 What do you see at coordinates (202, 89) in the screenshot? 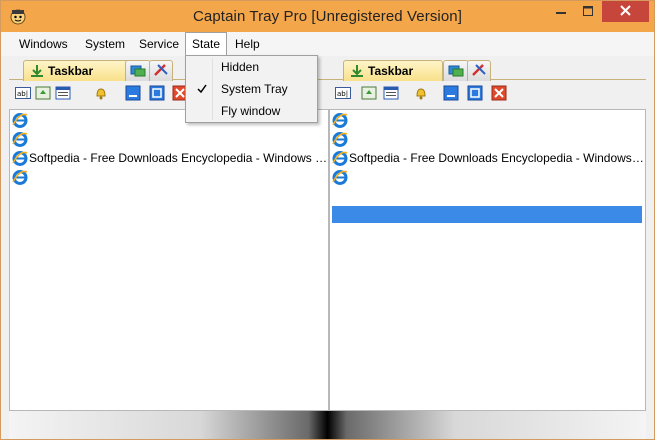
I see `checkmark-icon` at bounding box center [202, 89].